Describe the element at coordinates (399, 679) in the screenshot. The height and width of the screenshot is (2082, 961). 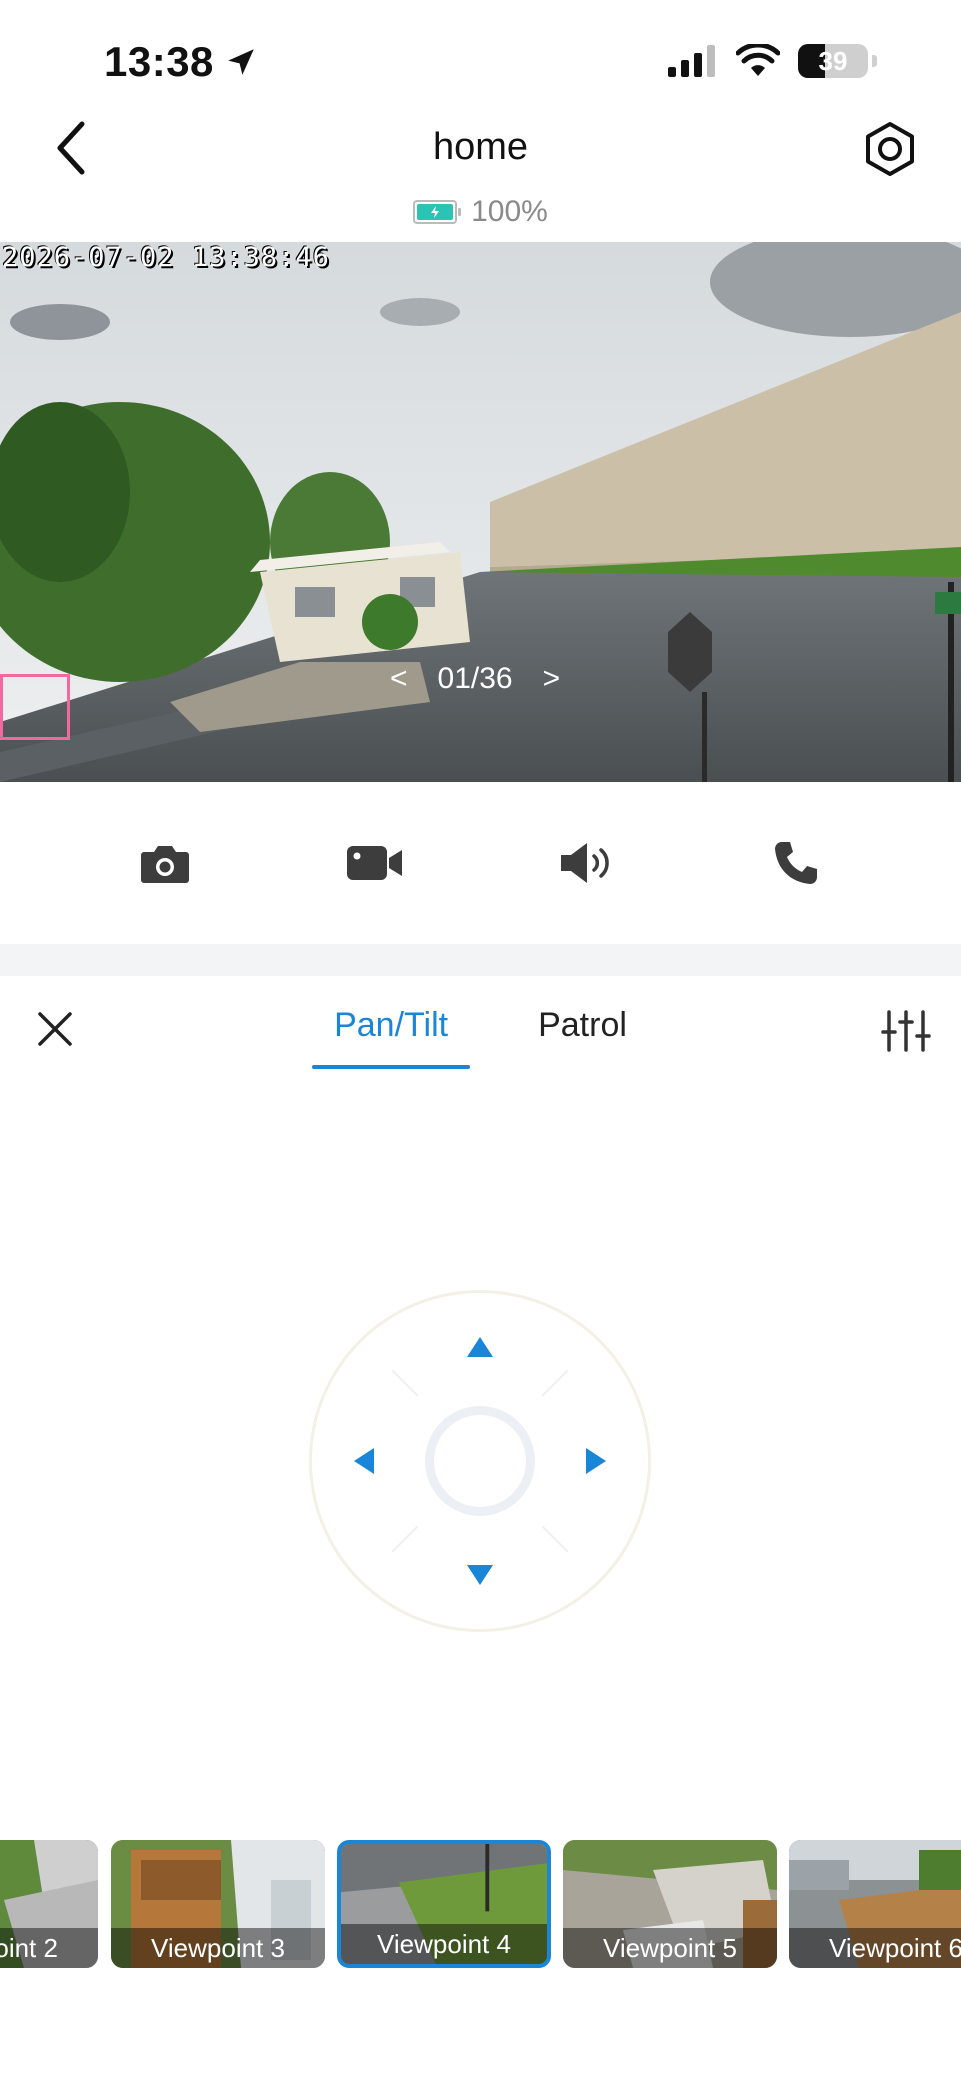
I see `pager-prev-button: <` at that location.